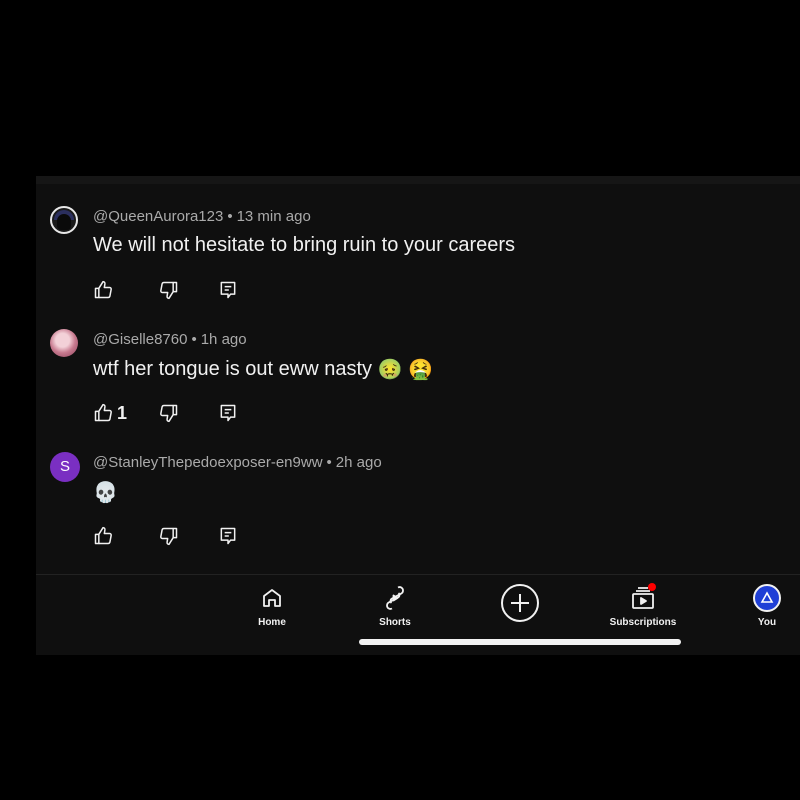 This screenshot has height=800, width=800. What do you see at coordinates (767, 622) in the screenshot?
I see `nav-you-label: You` at bounding box center [767, 622].